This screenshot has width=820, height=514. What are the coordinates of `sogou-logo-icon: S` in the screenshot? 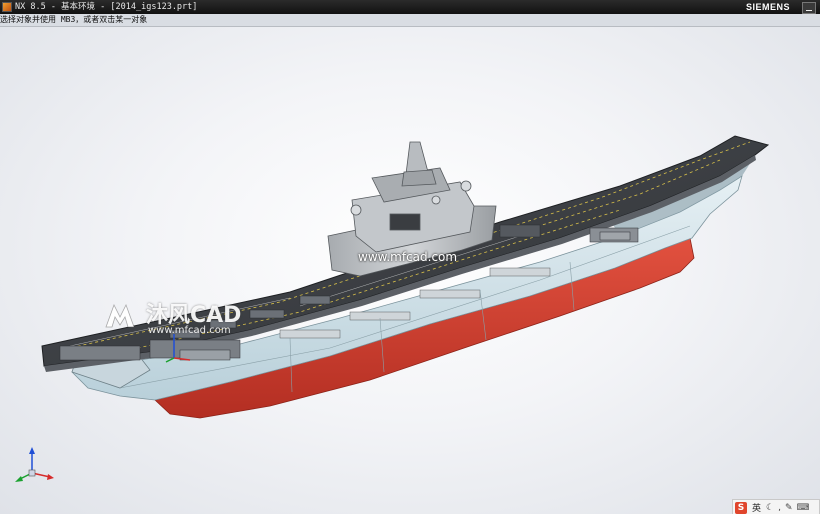 It's located at (741, 507).